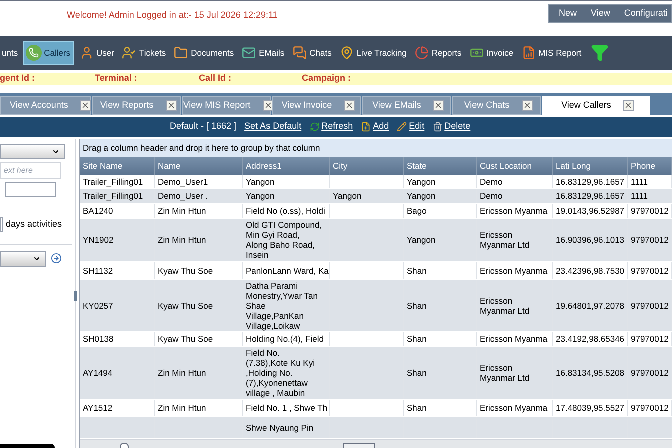 This screenshot has width=672, height=448. I want to click on table-cell: Field No. 1 , Shwe Th, so click(287, 408).